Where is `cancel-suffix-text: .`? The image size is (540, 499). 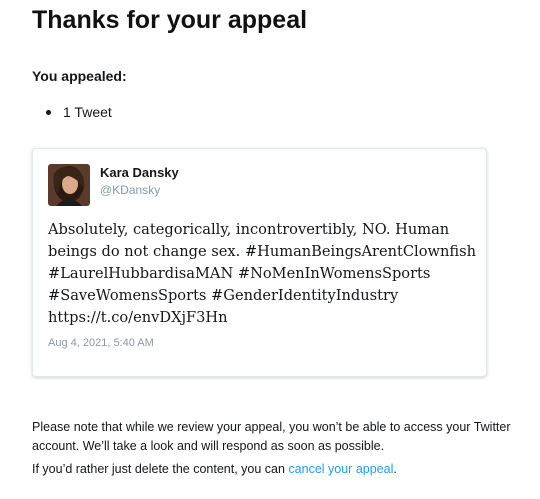 cancel-suffix-text: . is located at coordinates (395, 469).